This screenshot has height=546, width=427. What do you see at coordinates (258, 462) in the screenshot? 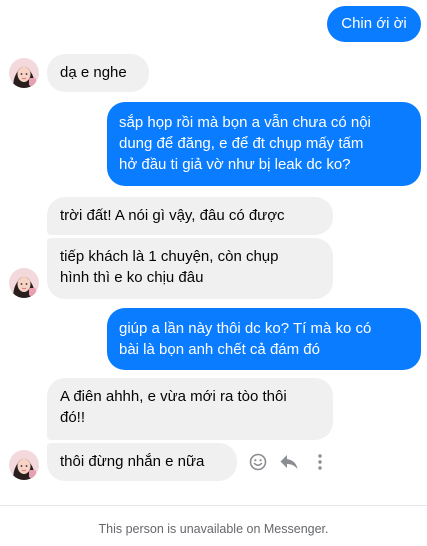
I see `smile-icon` at bounding box center [258, 462].